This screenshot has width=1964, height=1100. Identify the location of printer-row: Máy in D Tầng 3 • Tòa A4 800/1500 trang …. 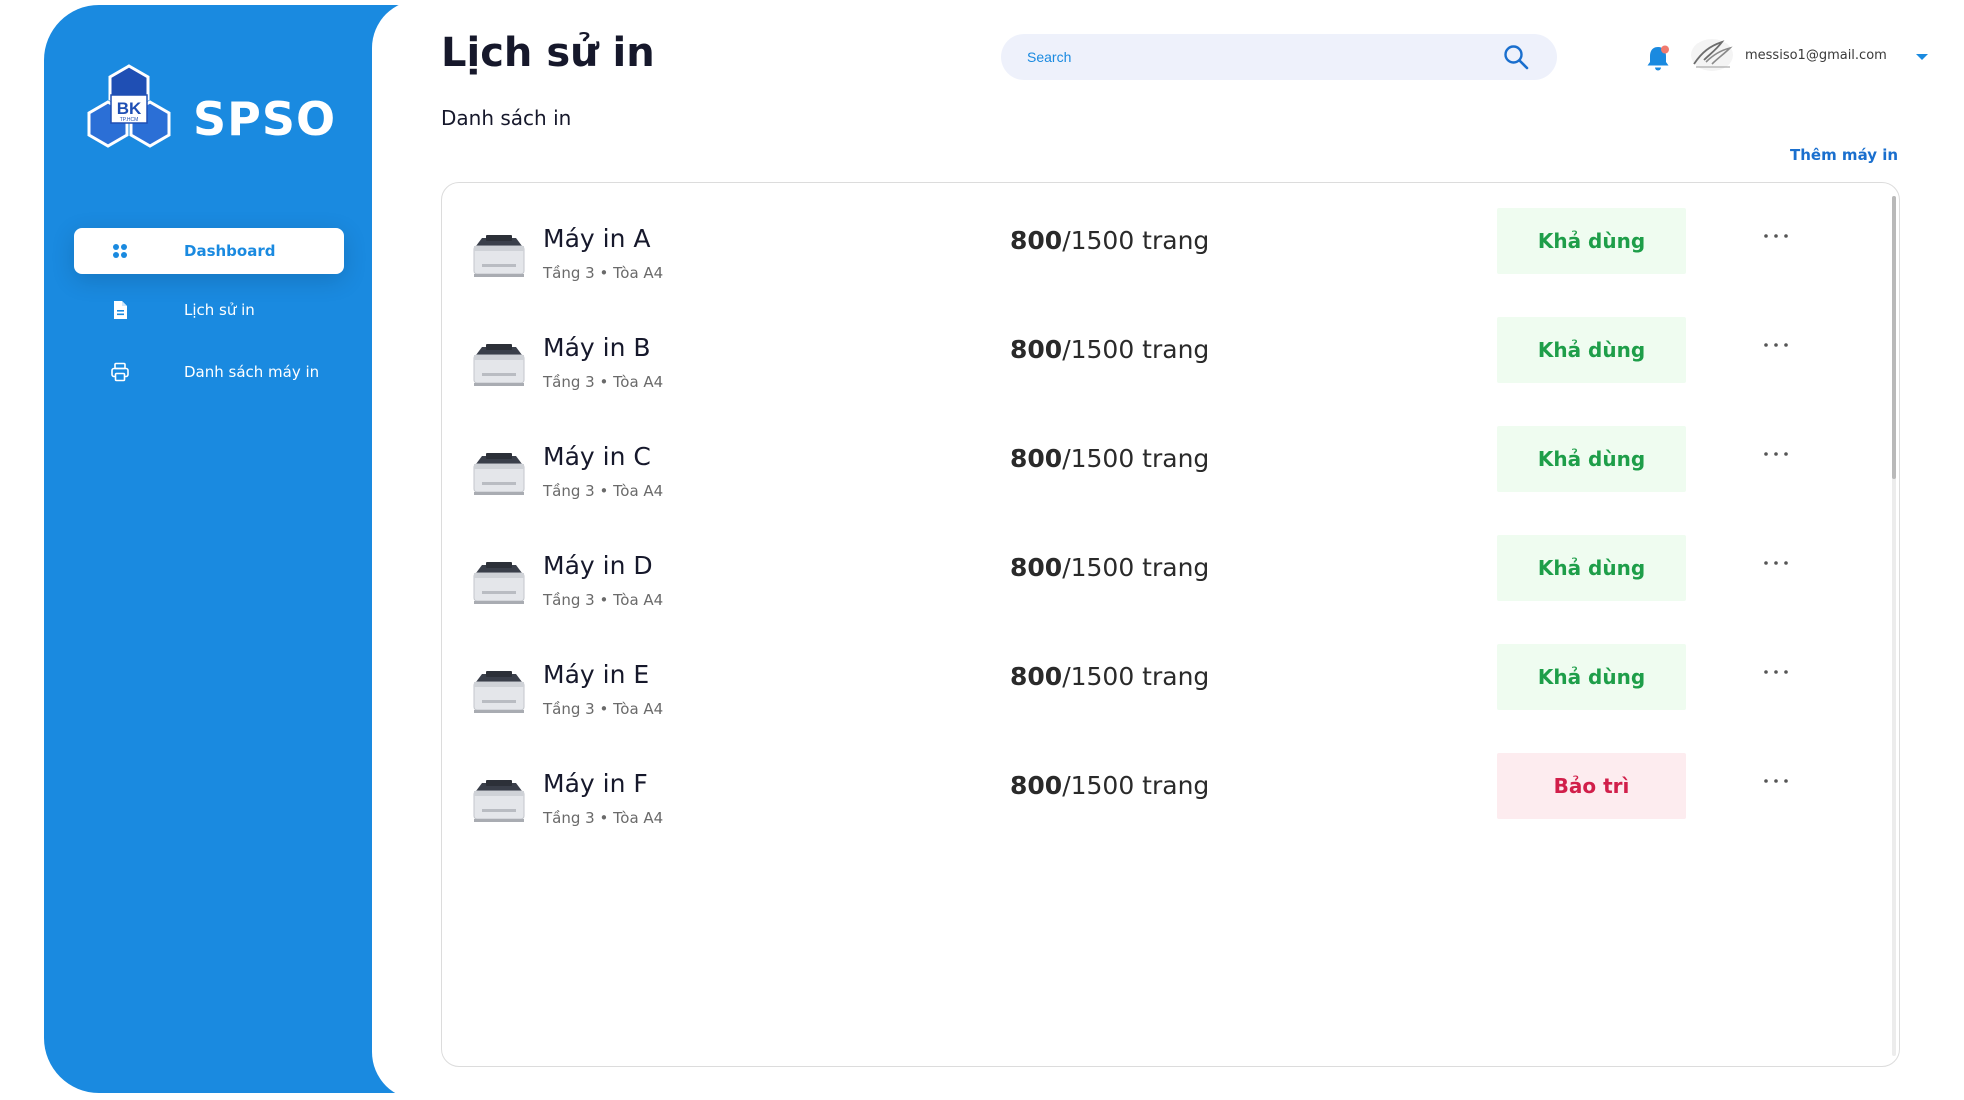
(1172, 583).